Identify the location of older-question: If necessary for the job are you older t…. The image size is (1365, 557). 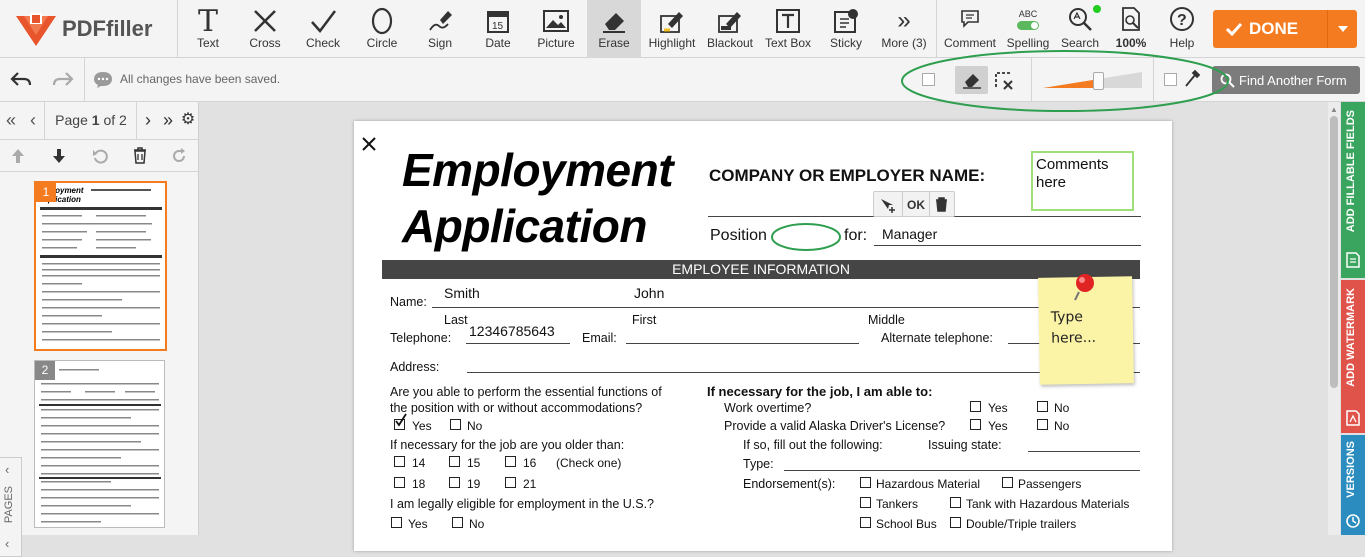
(507, 445).